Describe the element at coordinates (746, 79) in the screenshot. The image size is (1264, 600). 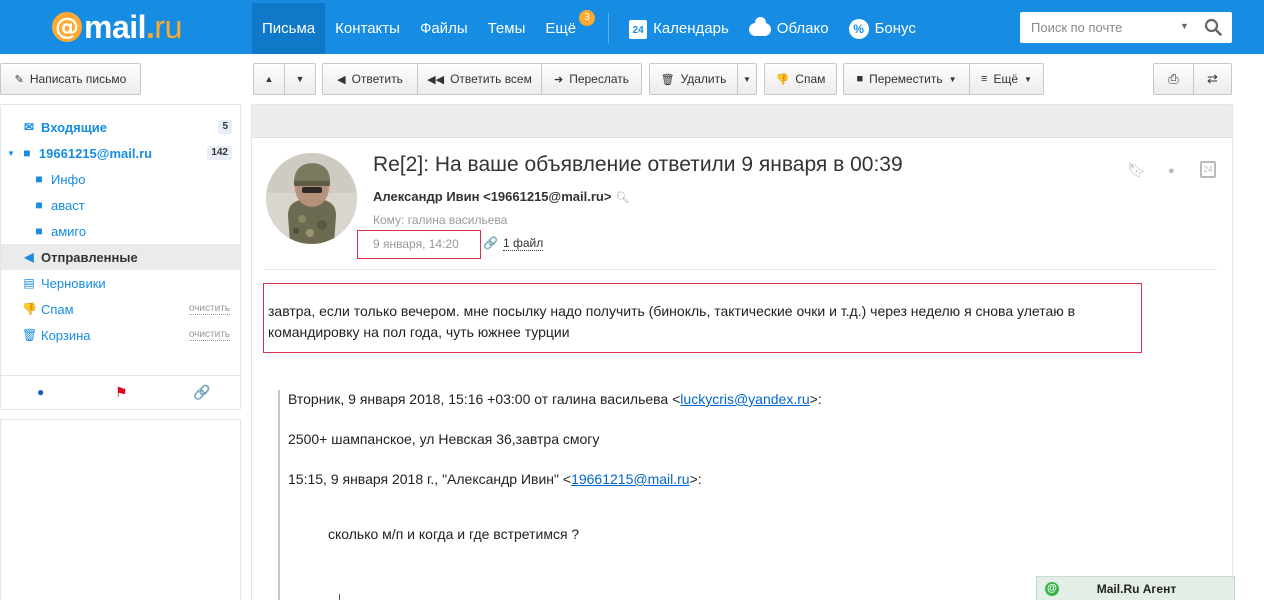
I see `delete-options-button: ▼` at that location.